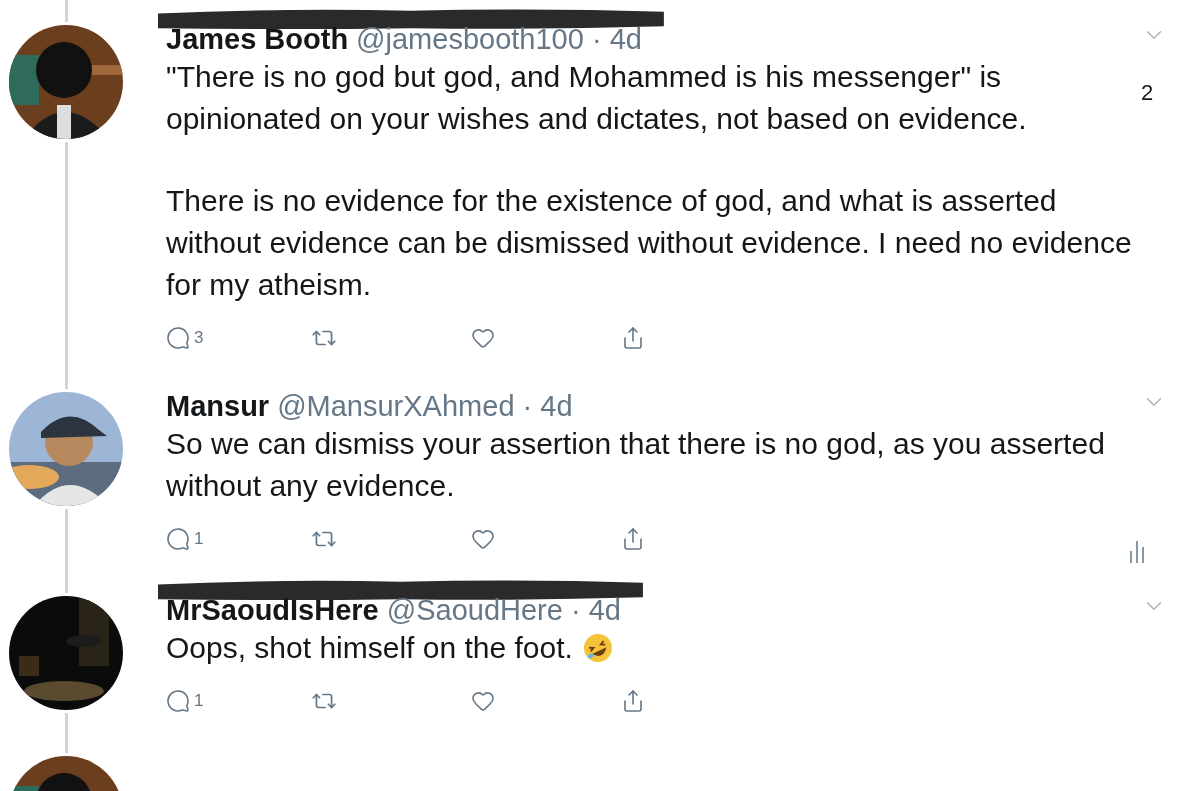 This screenshot has height=791, width=1200. I want to click on handle-and-time: @SaoudHere · 4d, so click(503, 610).